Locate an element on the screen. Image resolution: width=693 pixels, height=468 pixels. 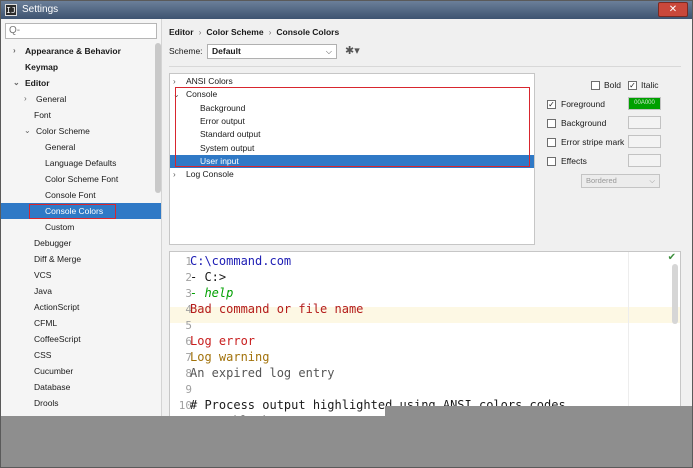
breadcrumb-item: Editor is located at coordinates (181, 32).